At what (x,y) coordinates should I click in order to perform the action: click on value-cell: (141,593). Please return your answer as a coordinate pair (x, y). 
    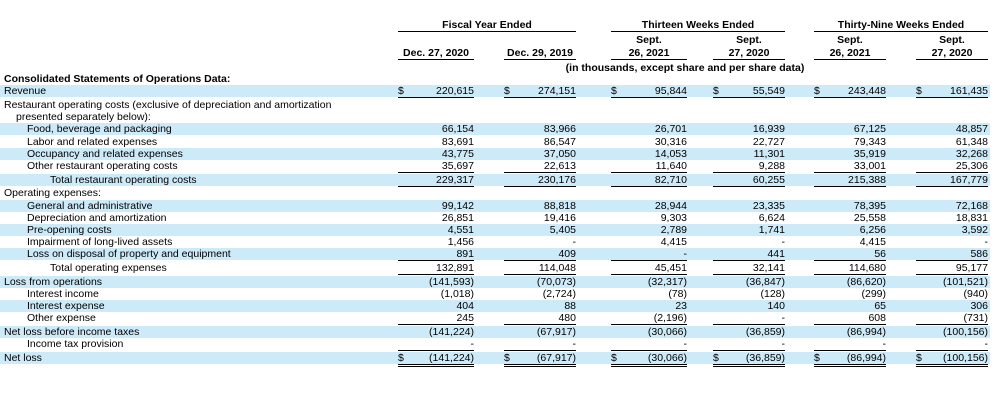
    Looking at the image, I should click on (436, 282).